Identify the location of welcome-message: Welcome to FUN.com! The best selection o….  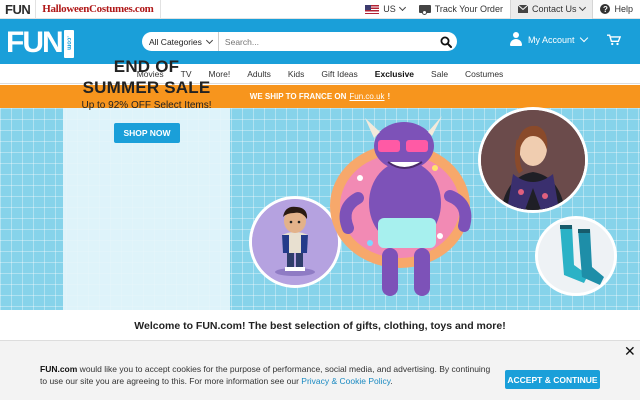
(320, 326).